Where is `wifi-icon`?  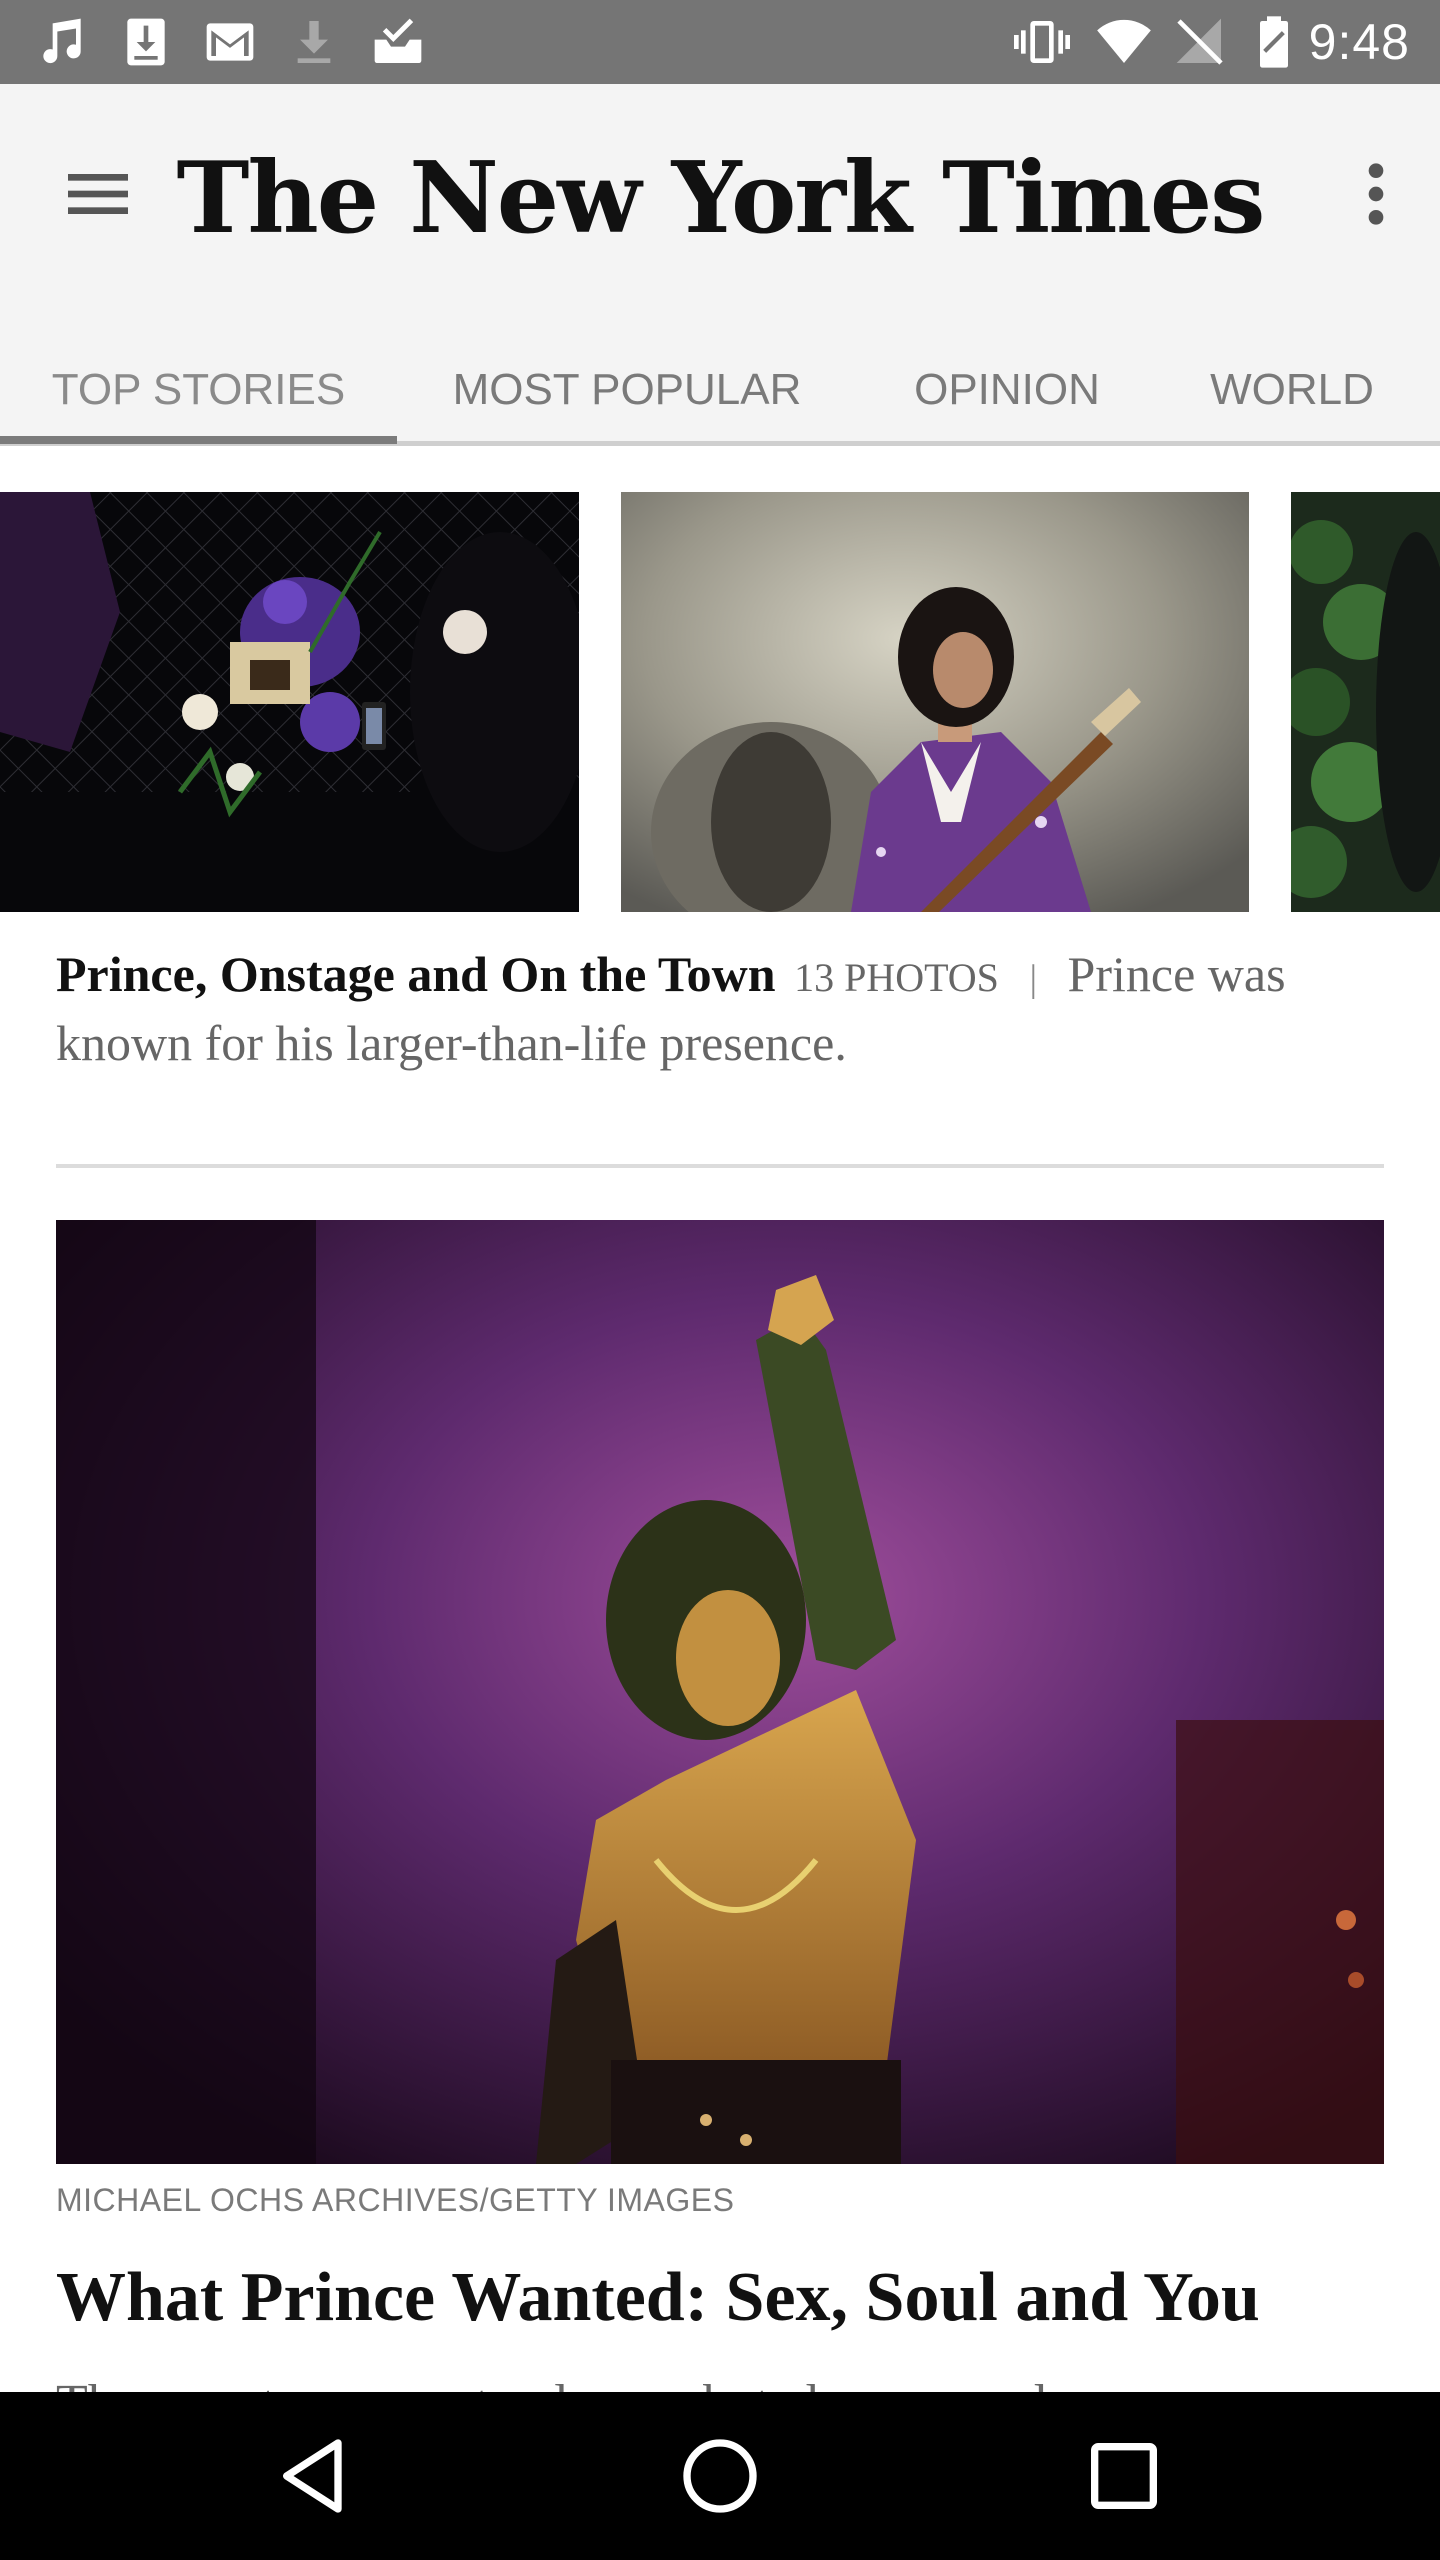 wifi-icon is located at coordinates (1124, 41).